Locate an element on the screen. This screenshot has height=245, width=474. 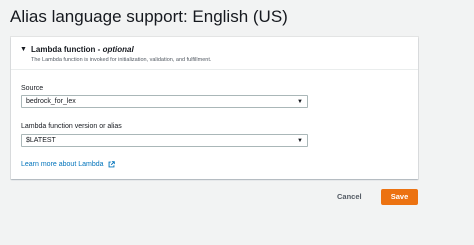
version-select: $LATEST ▼ is located at coordinates (164, 140).